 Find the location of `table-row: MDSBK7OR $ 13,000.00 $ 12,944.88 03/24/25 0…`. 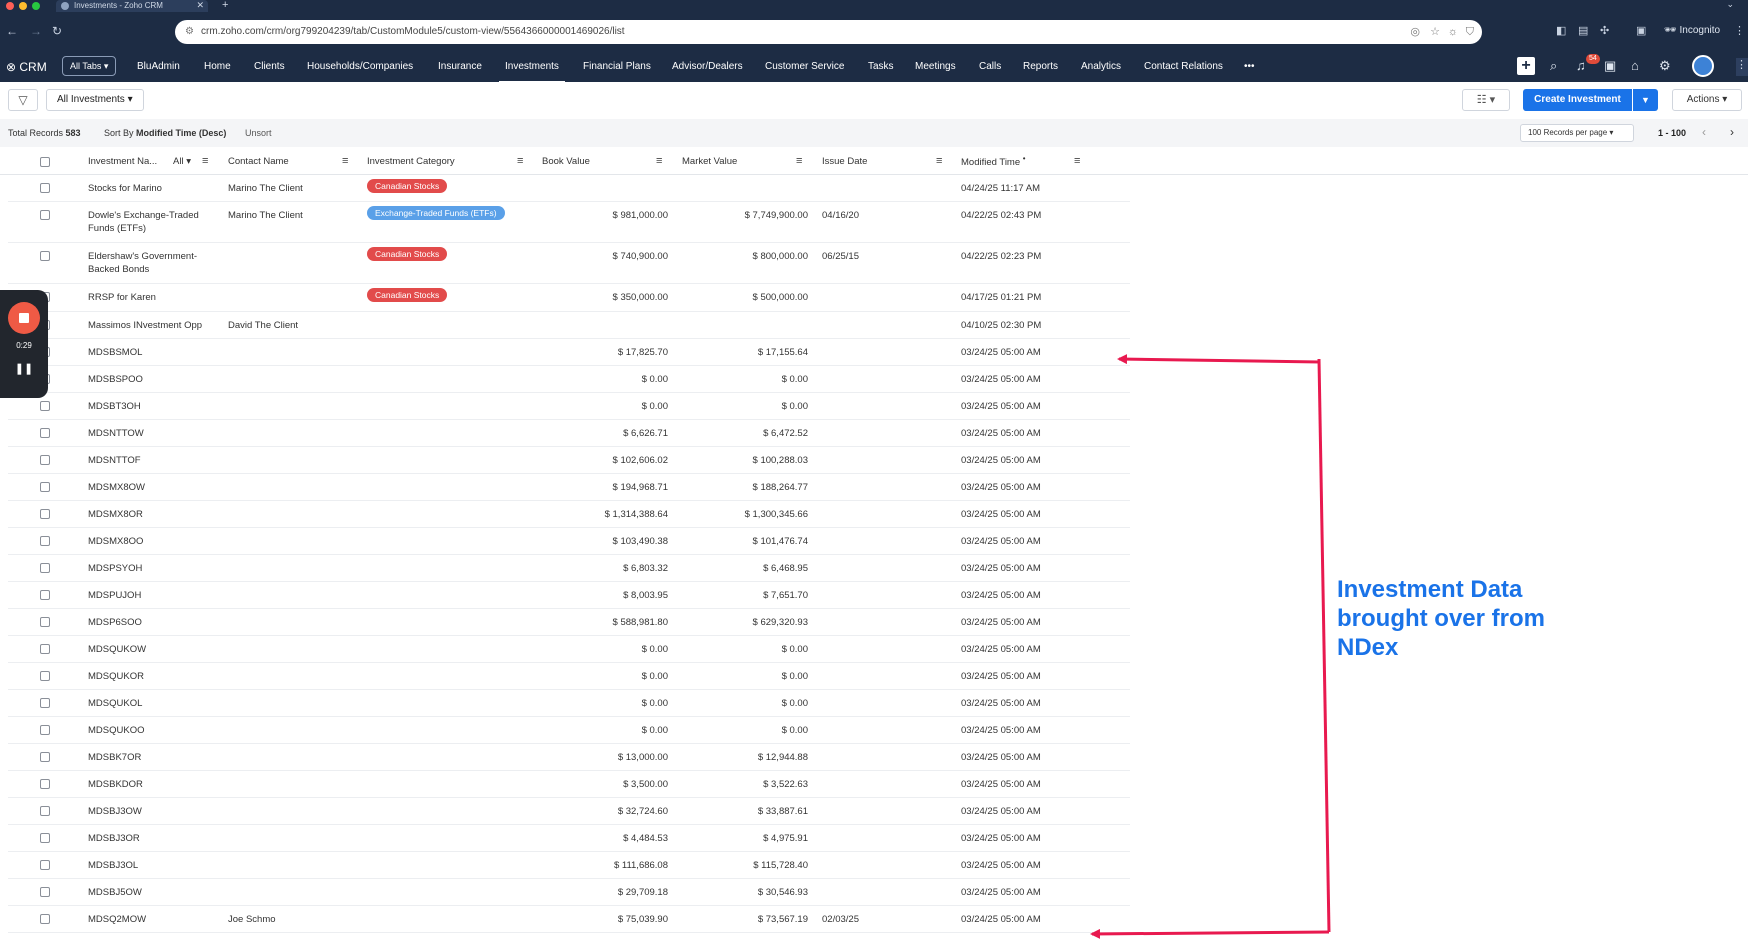

table-row: MDSBK7OR $ 13,000.00 $ 12,944.88 03/24/25 0… is located at coordinates (569, 757).